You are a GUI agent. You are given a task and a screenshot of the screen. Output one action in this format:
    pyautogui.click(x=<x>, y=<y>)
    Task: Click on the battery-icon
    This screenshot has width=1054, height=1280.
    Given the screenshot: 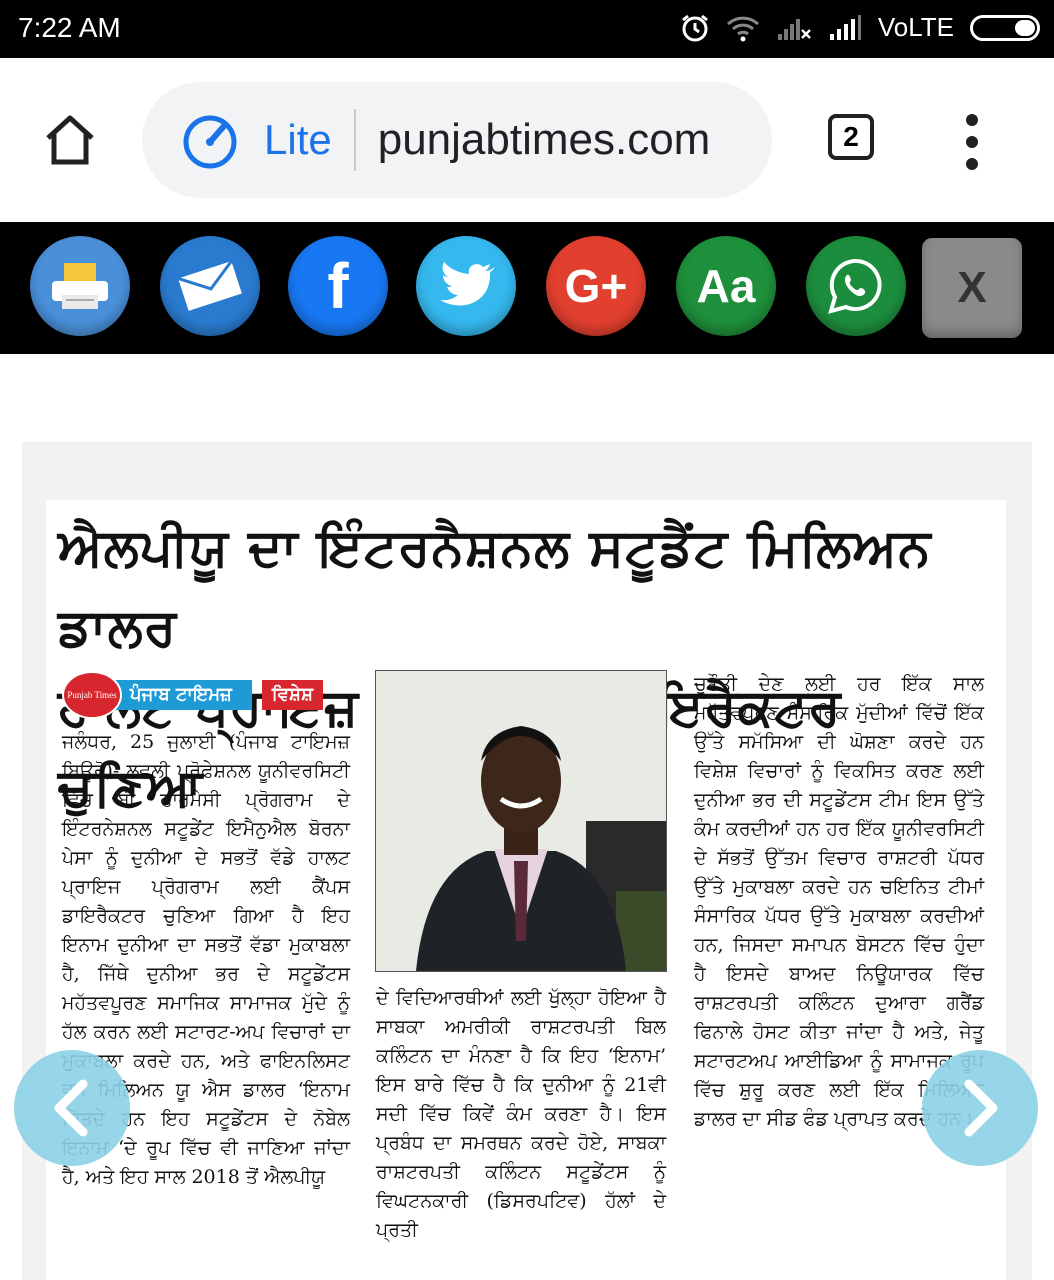 What is the action you would take?
    pyautogui.click(x=1005, y=27)
    